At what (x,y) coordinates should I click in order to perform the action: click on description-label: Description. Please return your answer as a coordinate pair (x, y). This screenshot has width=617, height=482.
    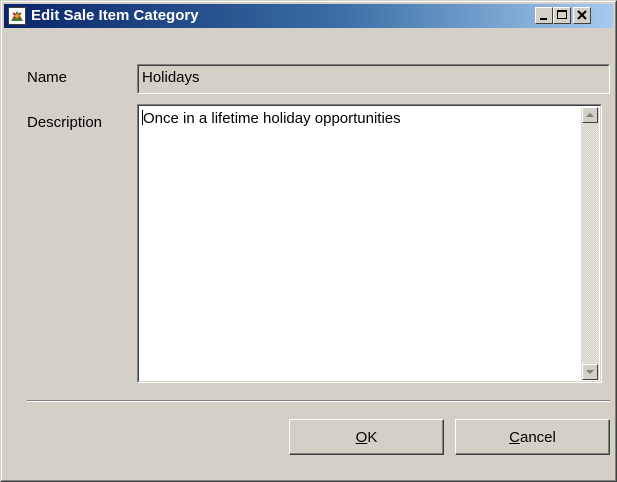
    Looking at the image, I should click on (65, 122).